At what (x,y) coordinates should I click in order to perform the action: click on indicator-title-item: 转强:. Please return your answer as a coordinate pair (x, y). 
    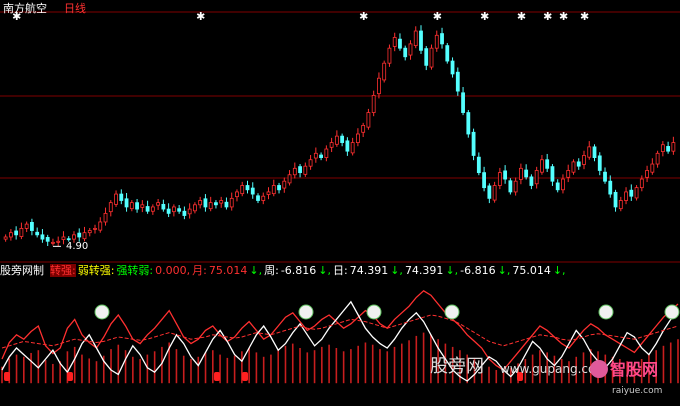
    Looking at the image, I should click on (63, 270).